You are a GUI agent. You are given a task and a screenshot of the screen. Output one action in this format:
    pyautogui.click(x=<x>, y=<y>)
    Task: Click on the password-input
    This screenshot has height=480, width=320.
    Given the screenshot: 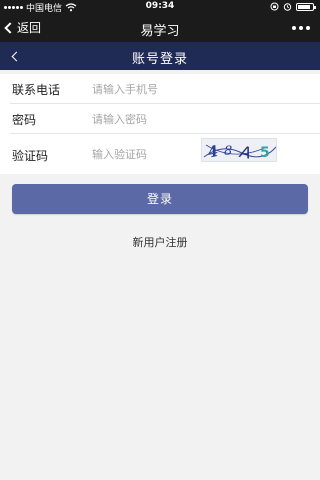 What is the action you would take?
    pyautogui.click(x=147, y=119)
    